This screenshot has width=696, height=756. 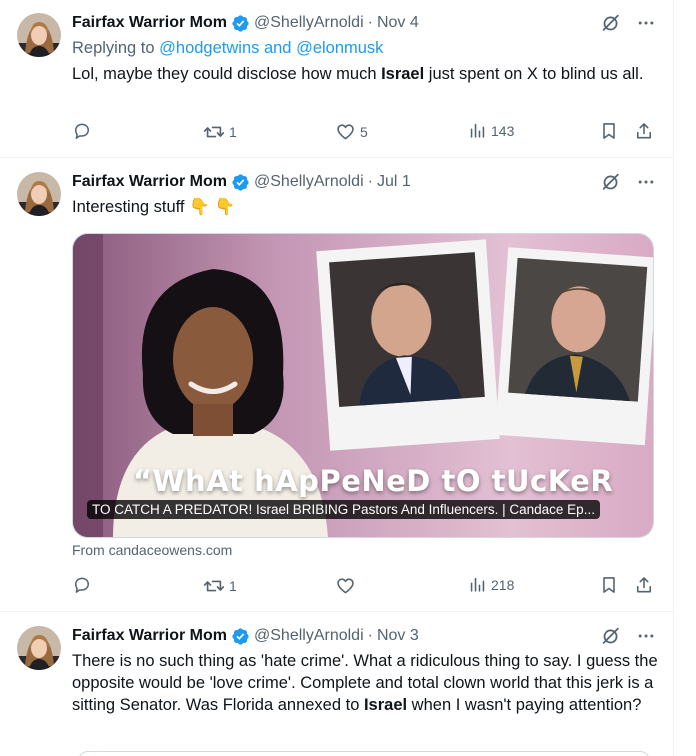 What do you see at coordinates (503, 130) in the screenshot?
I see `view-count: 143` at bounding box center [503, 130].